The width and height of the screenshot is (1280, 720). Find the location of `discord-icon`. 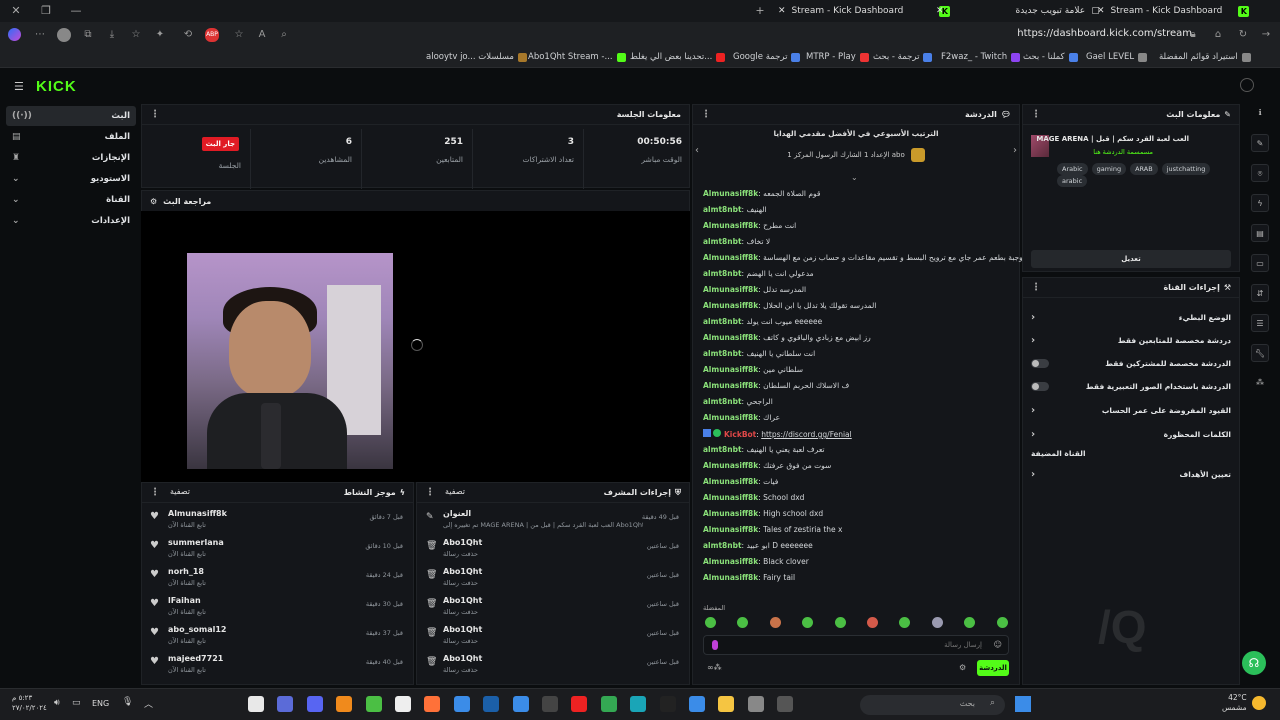

discord-icon is located at coordinates (314, 704).